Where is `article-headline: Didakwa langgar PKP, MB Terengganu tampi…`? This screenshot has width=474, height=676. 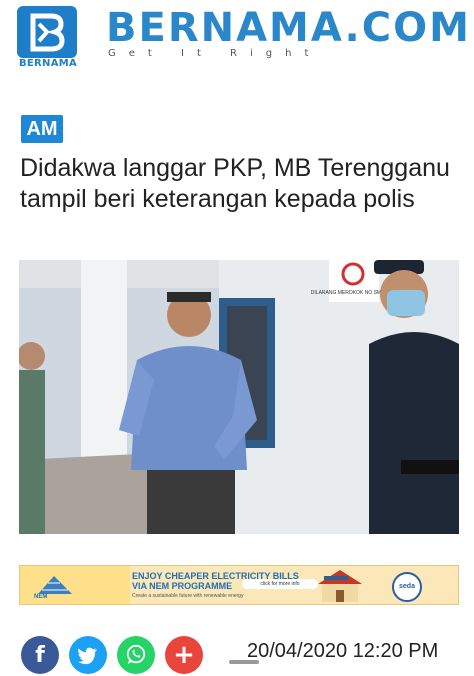
article-headline: Didakwa langgar PKP, MB Terengganu tampi… is located at coordinates (235, 183).